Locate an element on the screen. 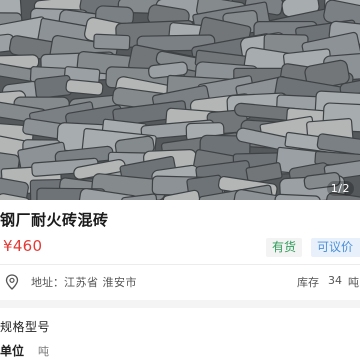 This screenshot has height=360, width=360. spec-value-unit: 吨 is located at coordinates (43, 351).